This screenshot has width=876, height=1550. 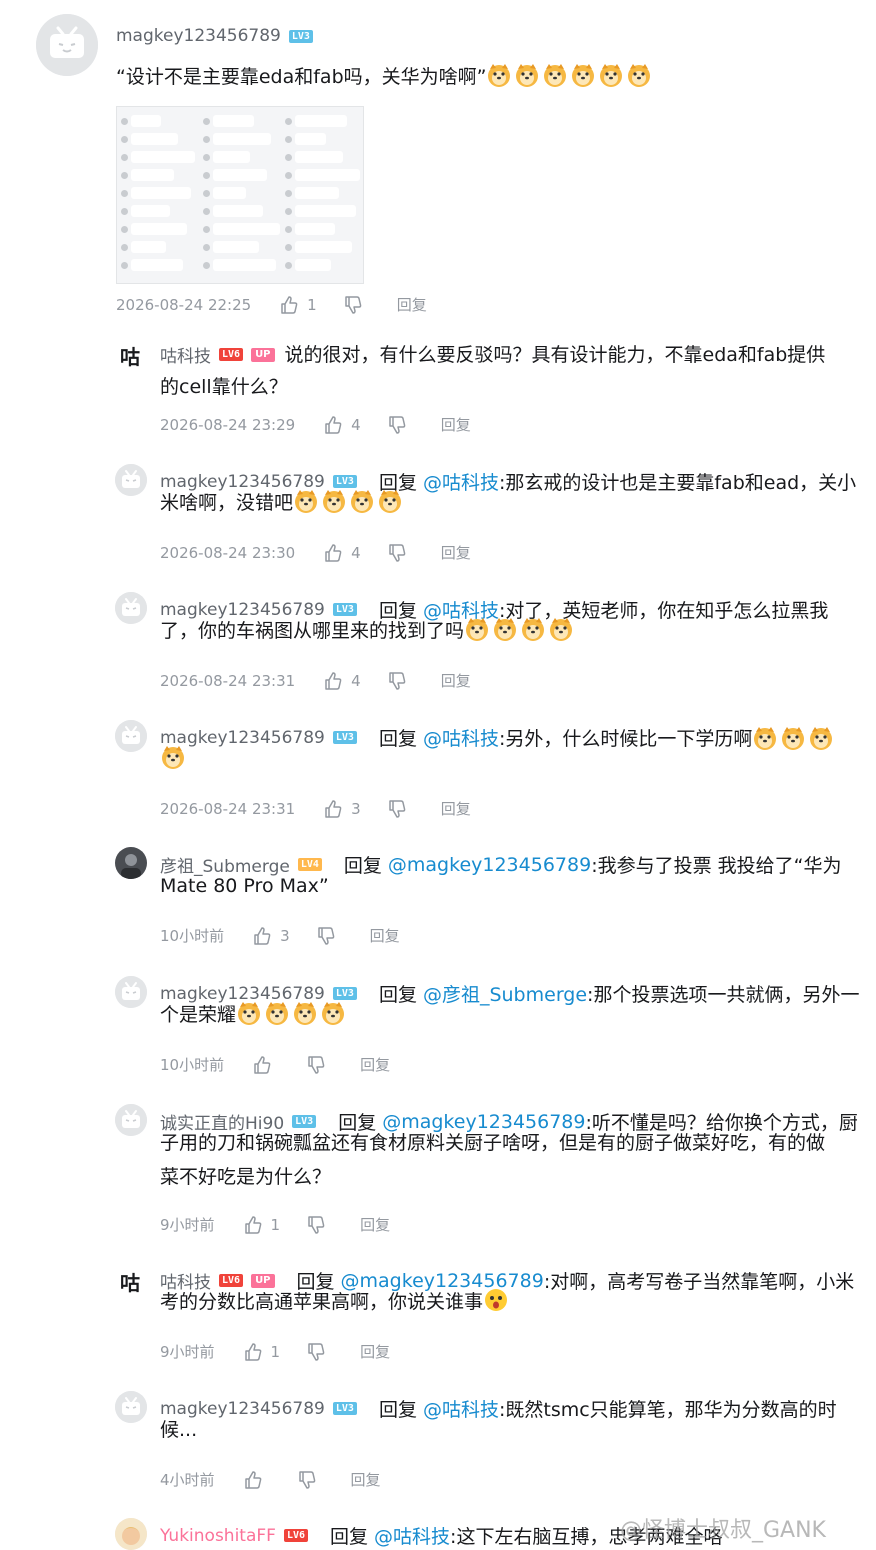 I want to click on mention-link: @magkey123456789, so click(x=489, y=865).